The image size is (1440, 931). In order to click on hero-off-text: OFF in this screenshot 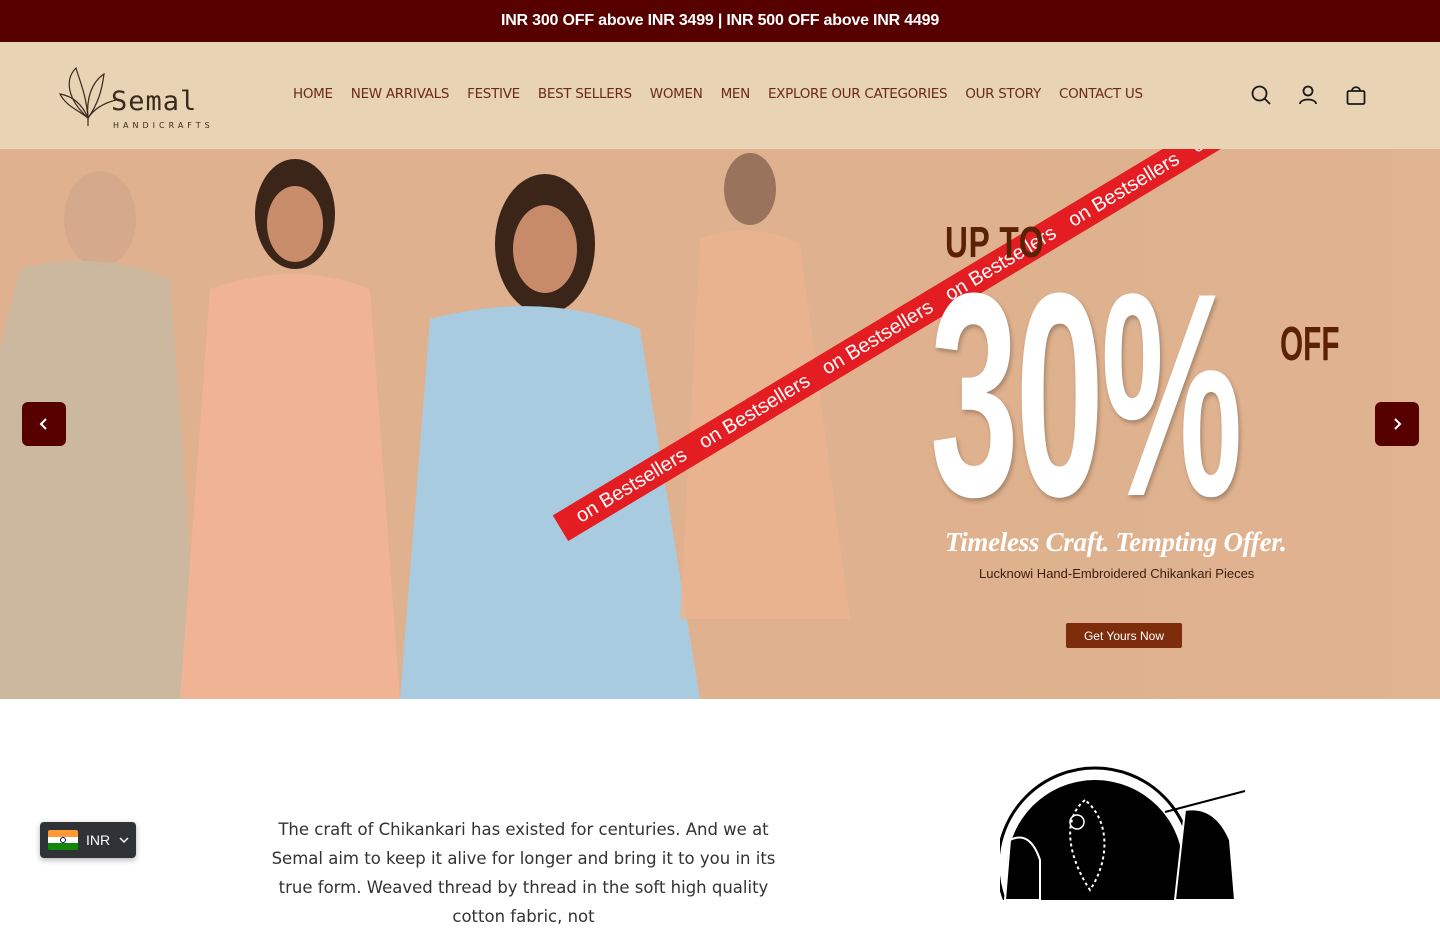, I will do `click(1310, 344)`.